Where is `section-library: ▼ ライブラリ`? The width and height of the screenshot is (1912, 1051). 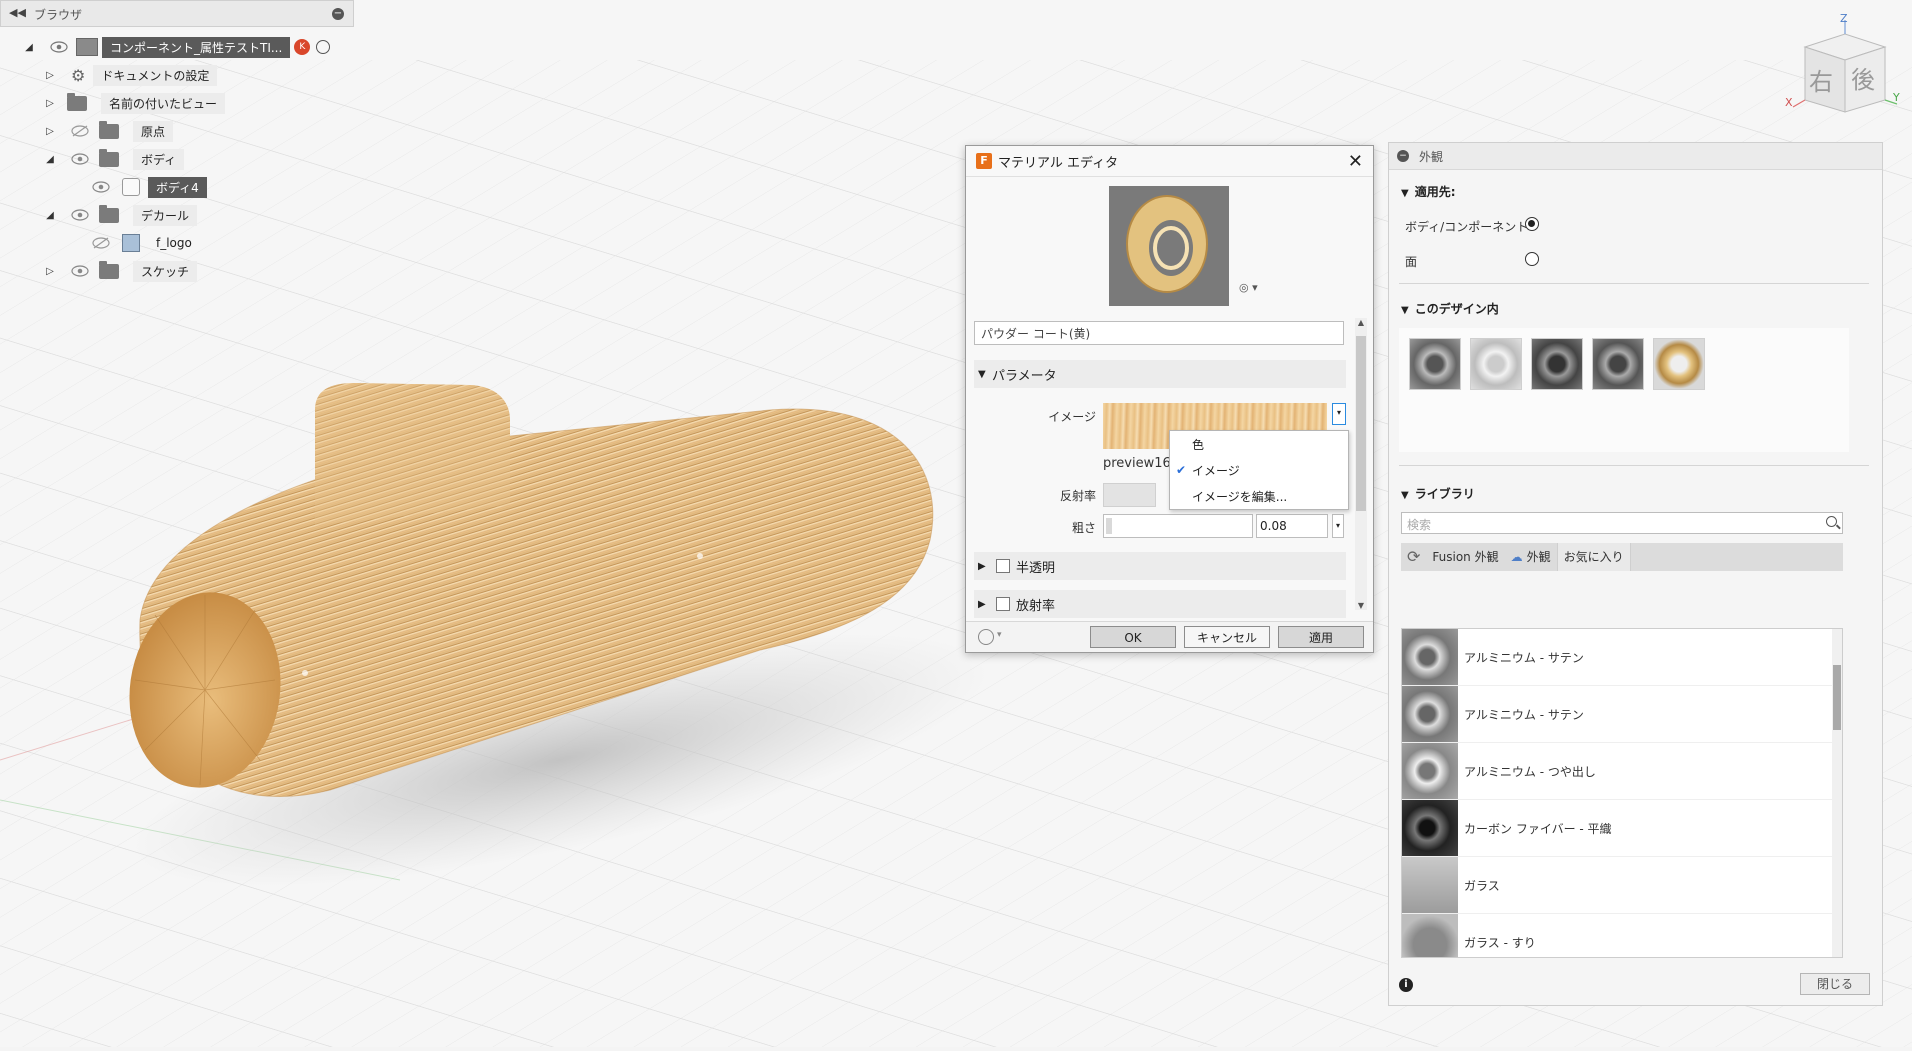
section-library: ▼ ライブラリ is located at coordinates (1438, 493).